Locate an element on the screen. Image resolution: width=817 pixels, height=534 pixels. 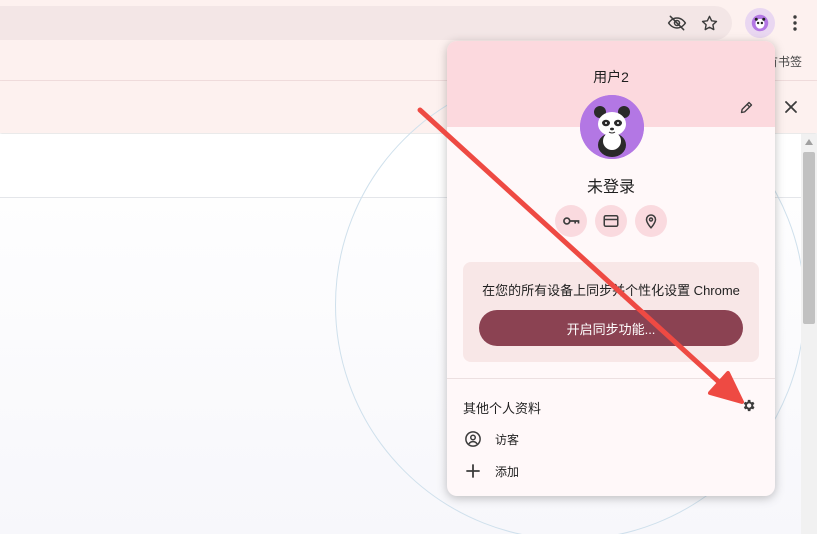
add-label: 添加 is located at coordinates (507, 472).